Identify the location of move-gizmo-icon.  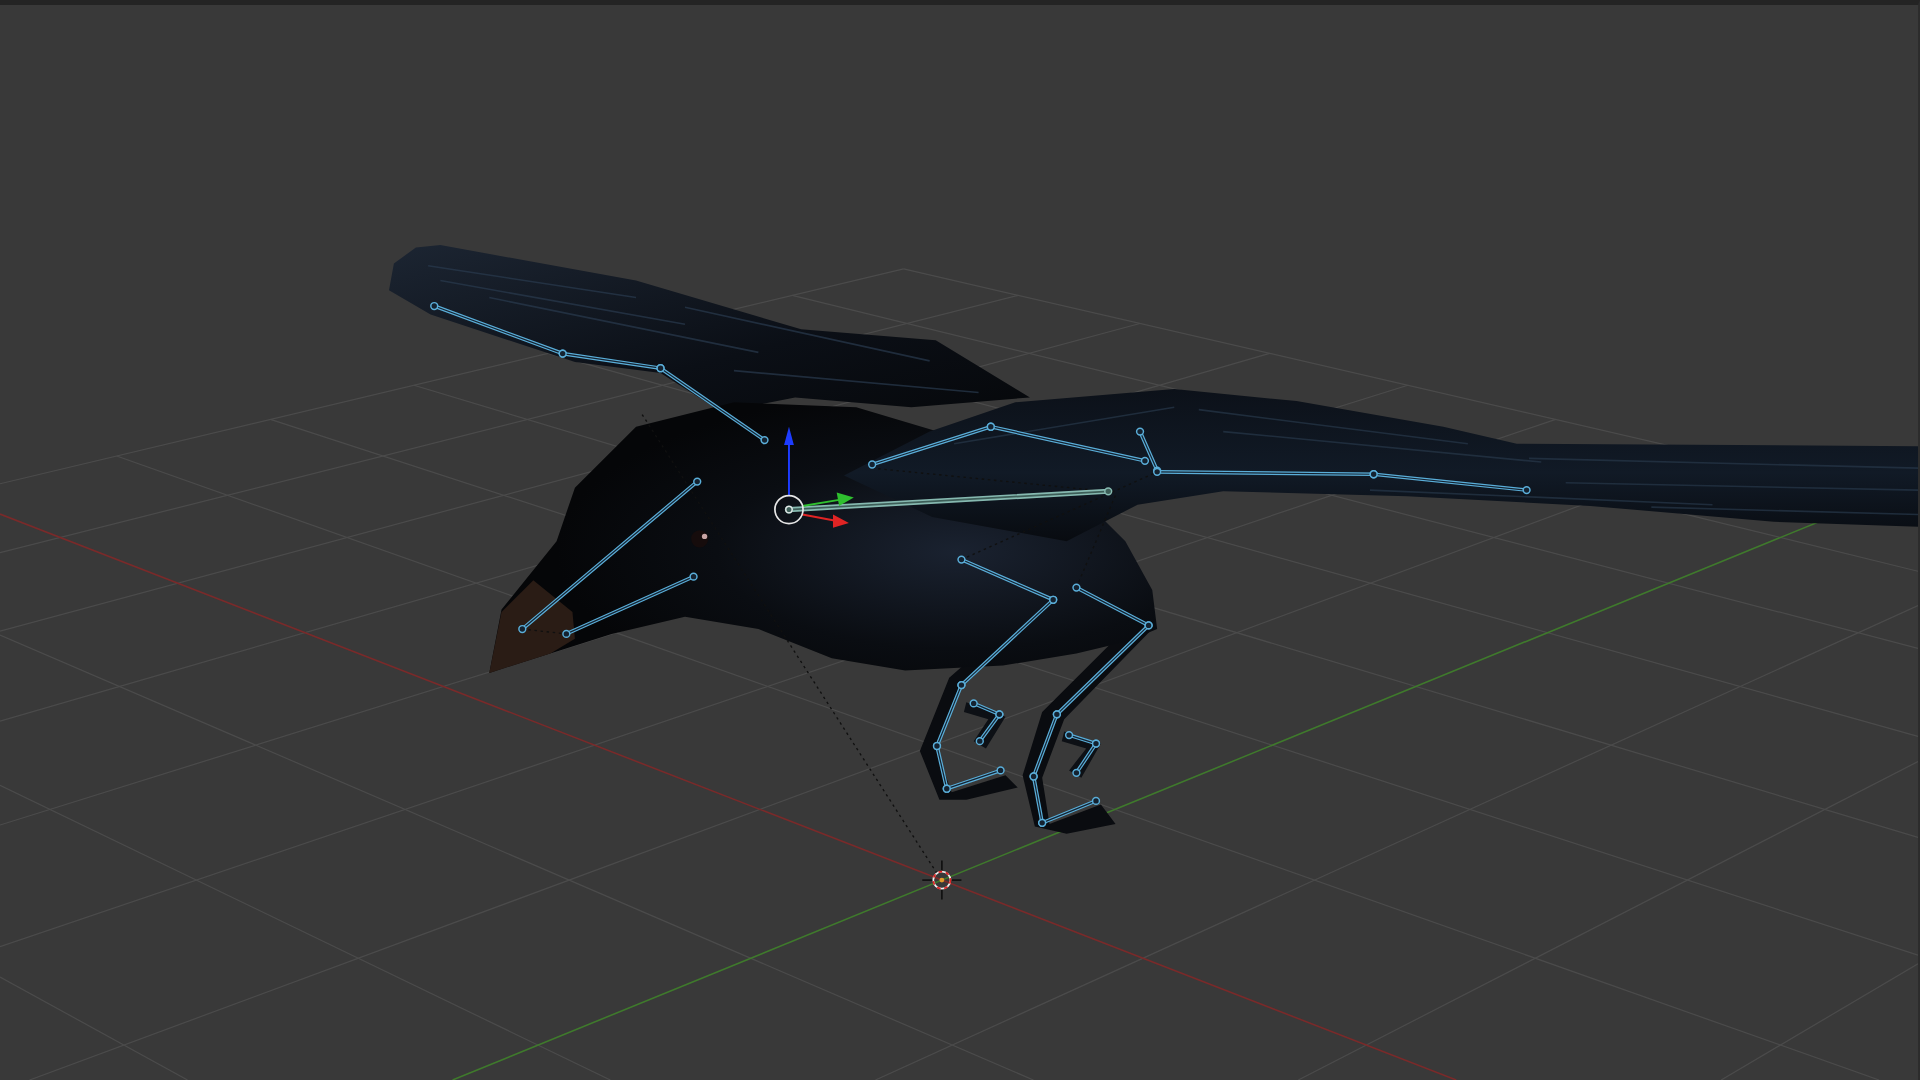
(814, 477).